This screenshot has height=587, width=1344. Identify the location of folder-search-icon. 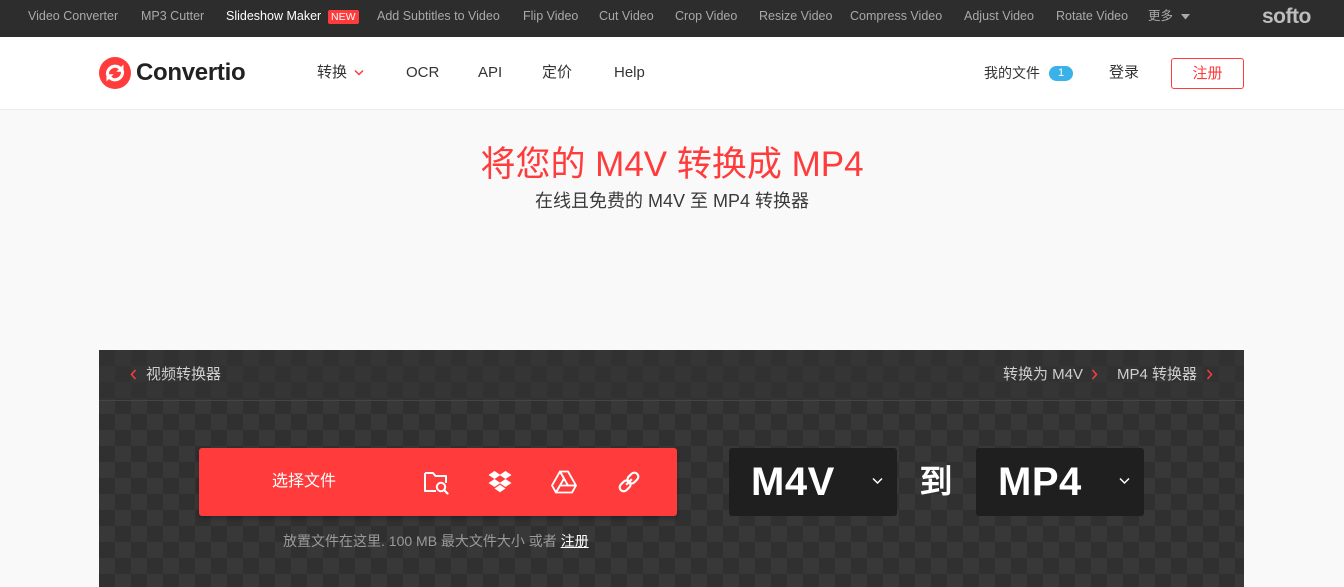
(436, 482).